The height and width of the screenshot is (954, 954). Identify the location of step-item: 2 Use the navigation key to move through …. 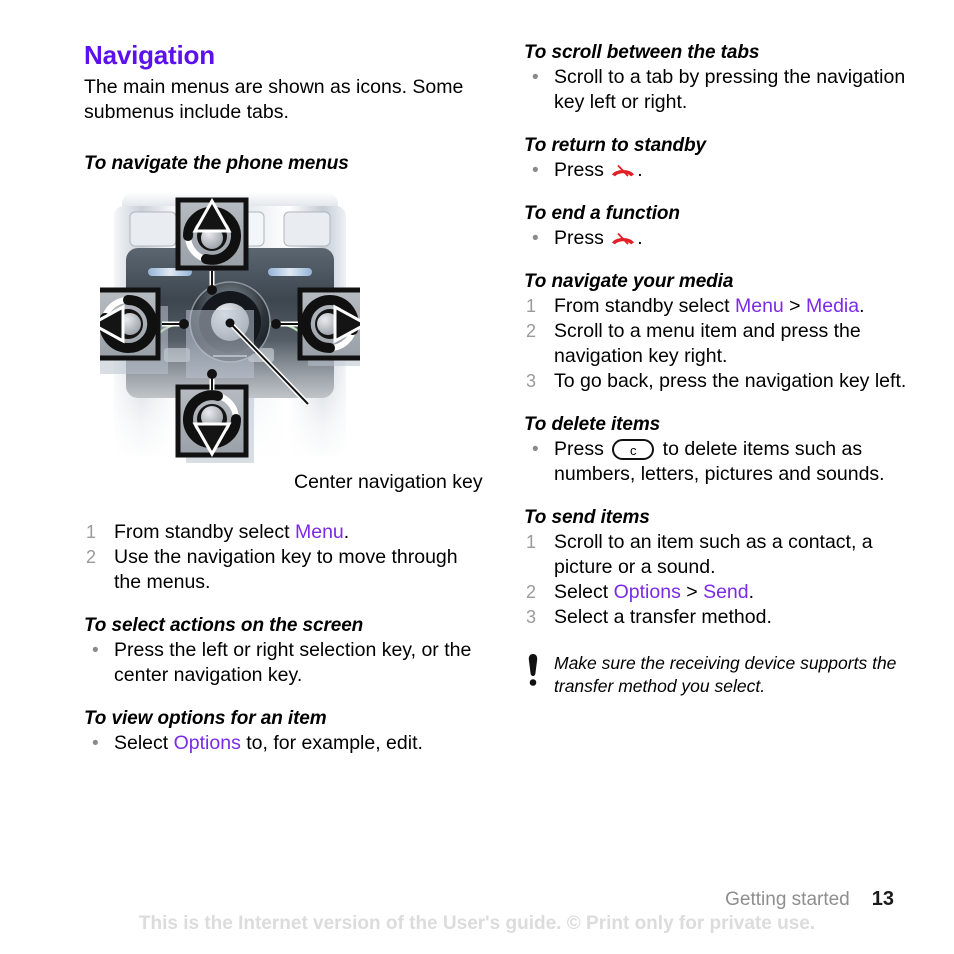
(284, 570).